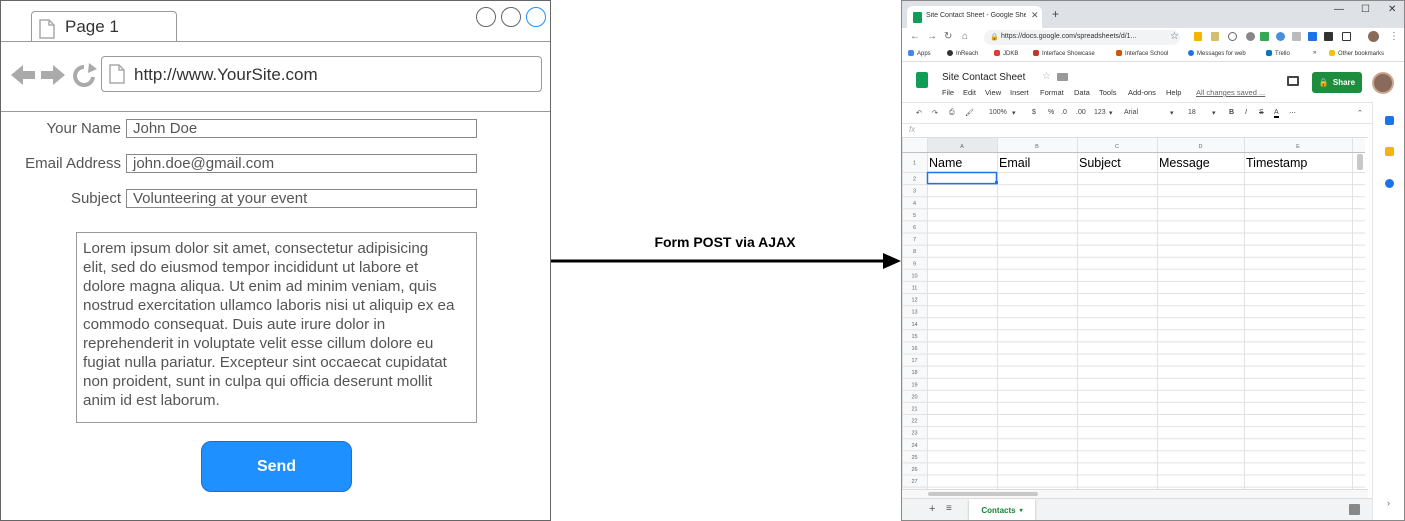 Image resolution: width=1405 pixels, height=521 pixels. Describe the element at coordinates (1261, 112) in the screenshot. I see `strikethrough-button: S` at that location.